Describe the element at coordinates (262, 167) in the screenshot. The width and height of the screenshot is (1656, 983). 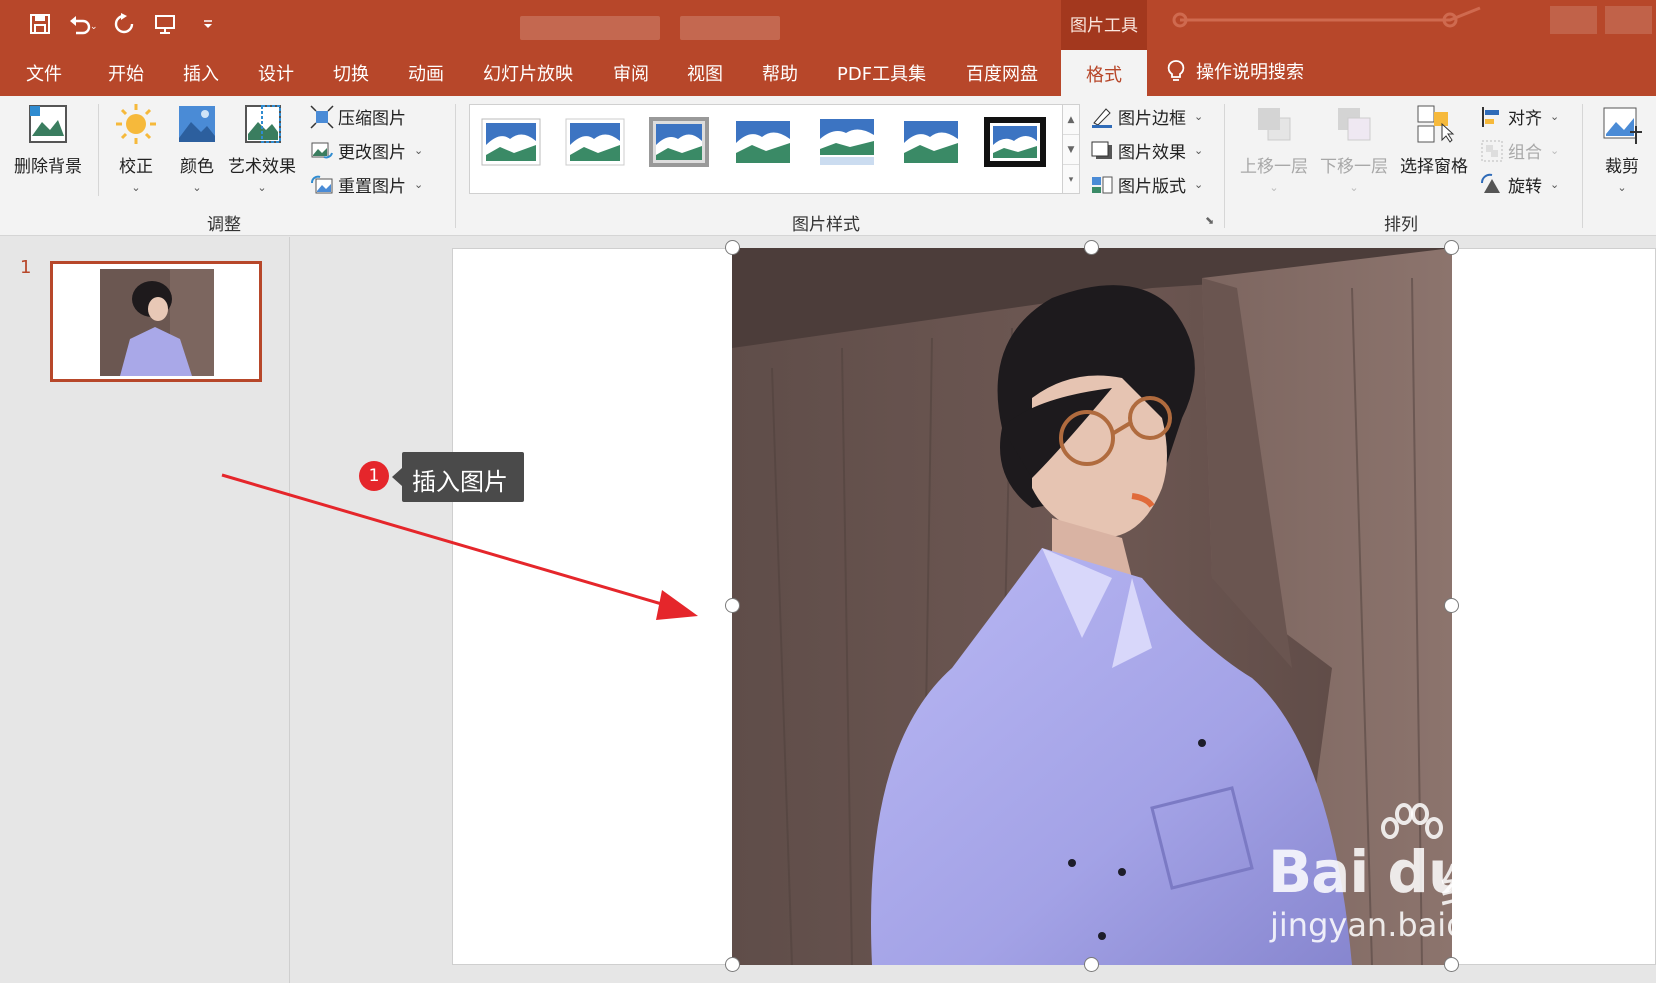
I see `artistic-effects-label: 艺术效果` at that location.